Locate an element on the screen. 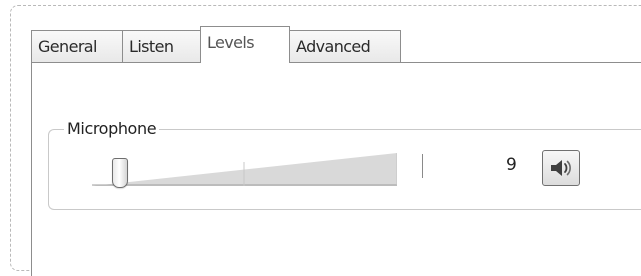 The image size is (641, 276). tab-strip: General Listen Levels Advanced is located at coordinates (216, 44).